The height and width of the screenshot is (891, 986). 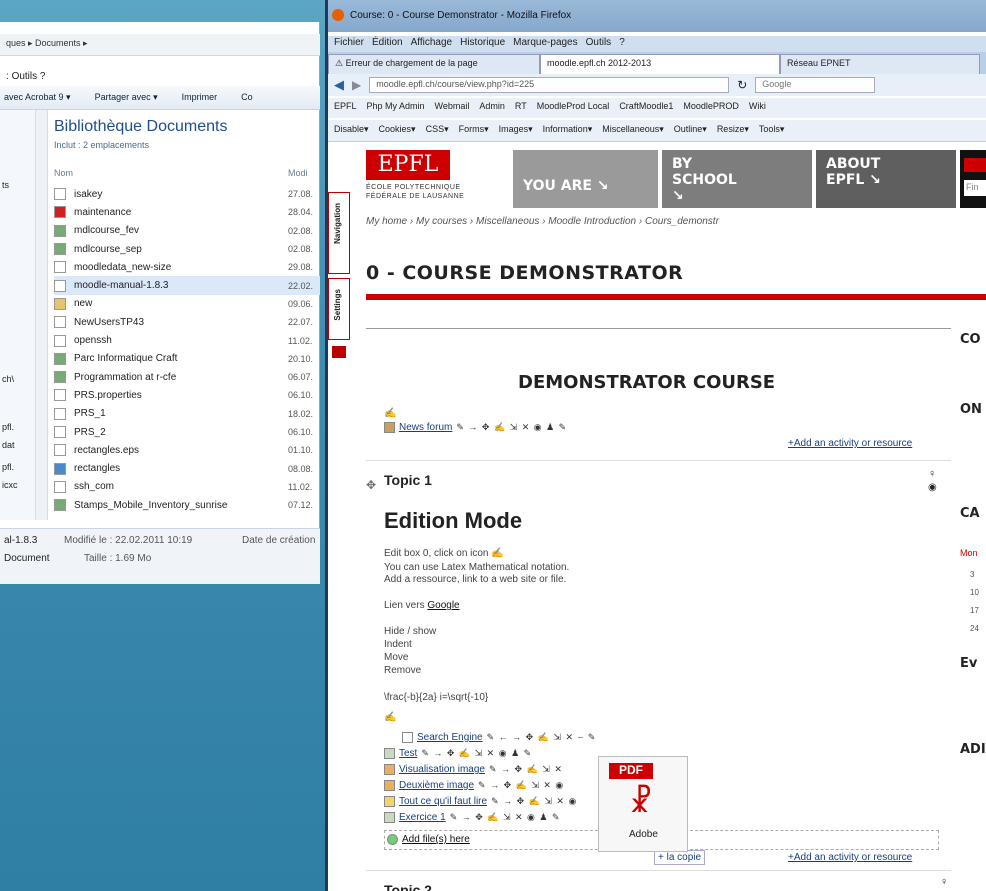 What do you see at coordinates (974, 628) in the screenshot?
I see `calendar-day: 24` at bounding box center [974, 628].